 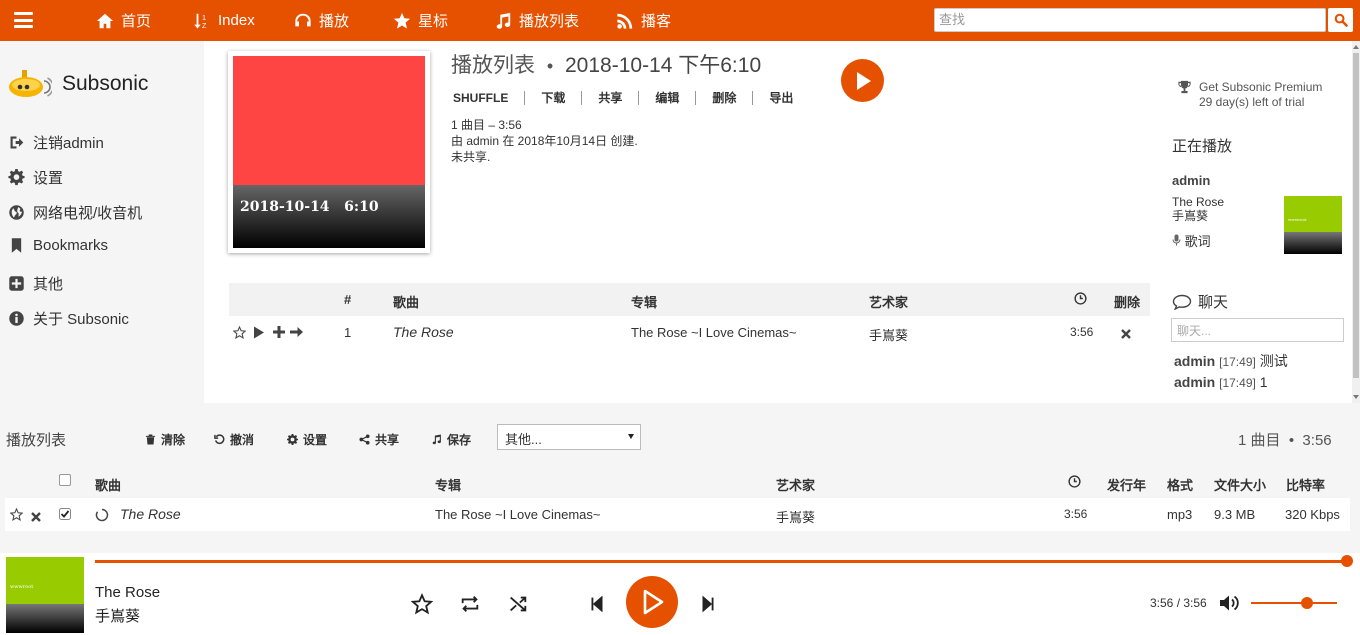 What do you see at coordinates (862, 80) in the screenshot?
I see `play-playlist-button` at bounding box center [862, 80].